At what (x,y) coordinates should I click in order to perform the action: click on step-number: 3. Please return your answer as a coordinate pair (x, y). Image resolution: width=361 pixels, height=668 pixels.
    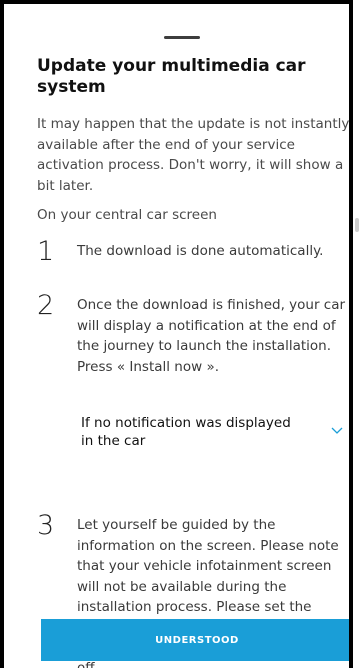
    Looking at the image, I should click on (46, 525).